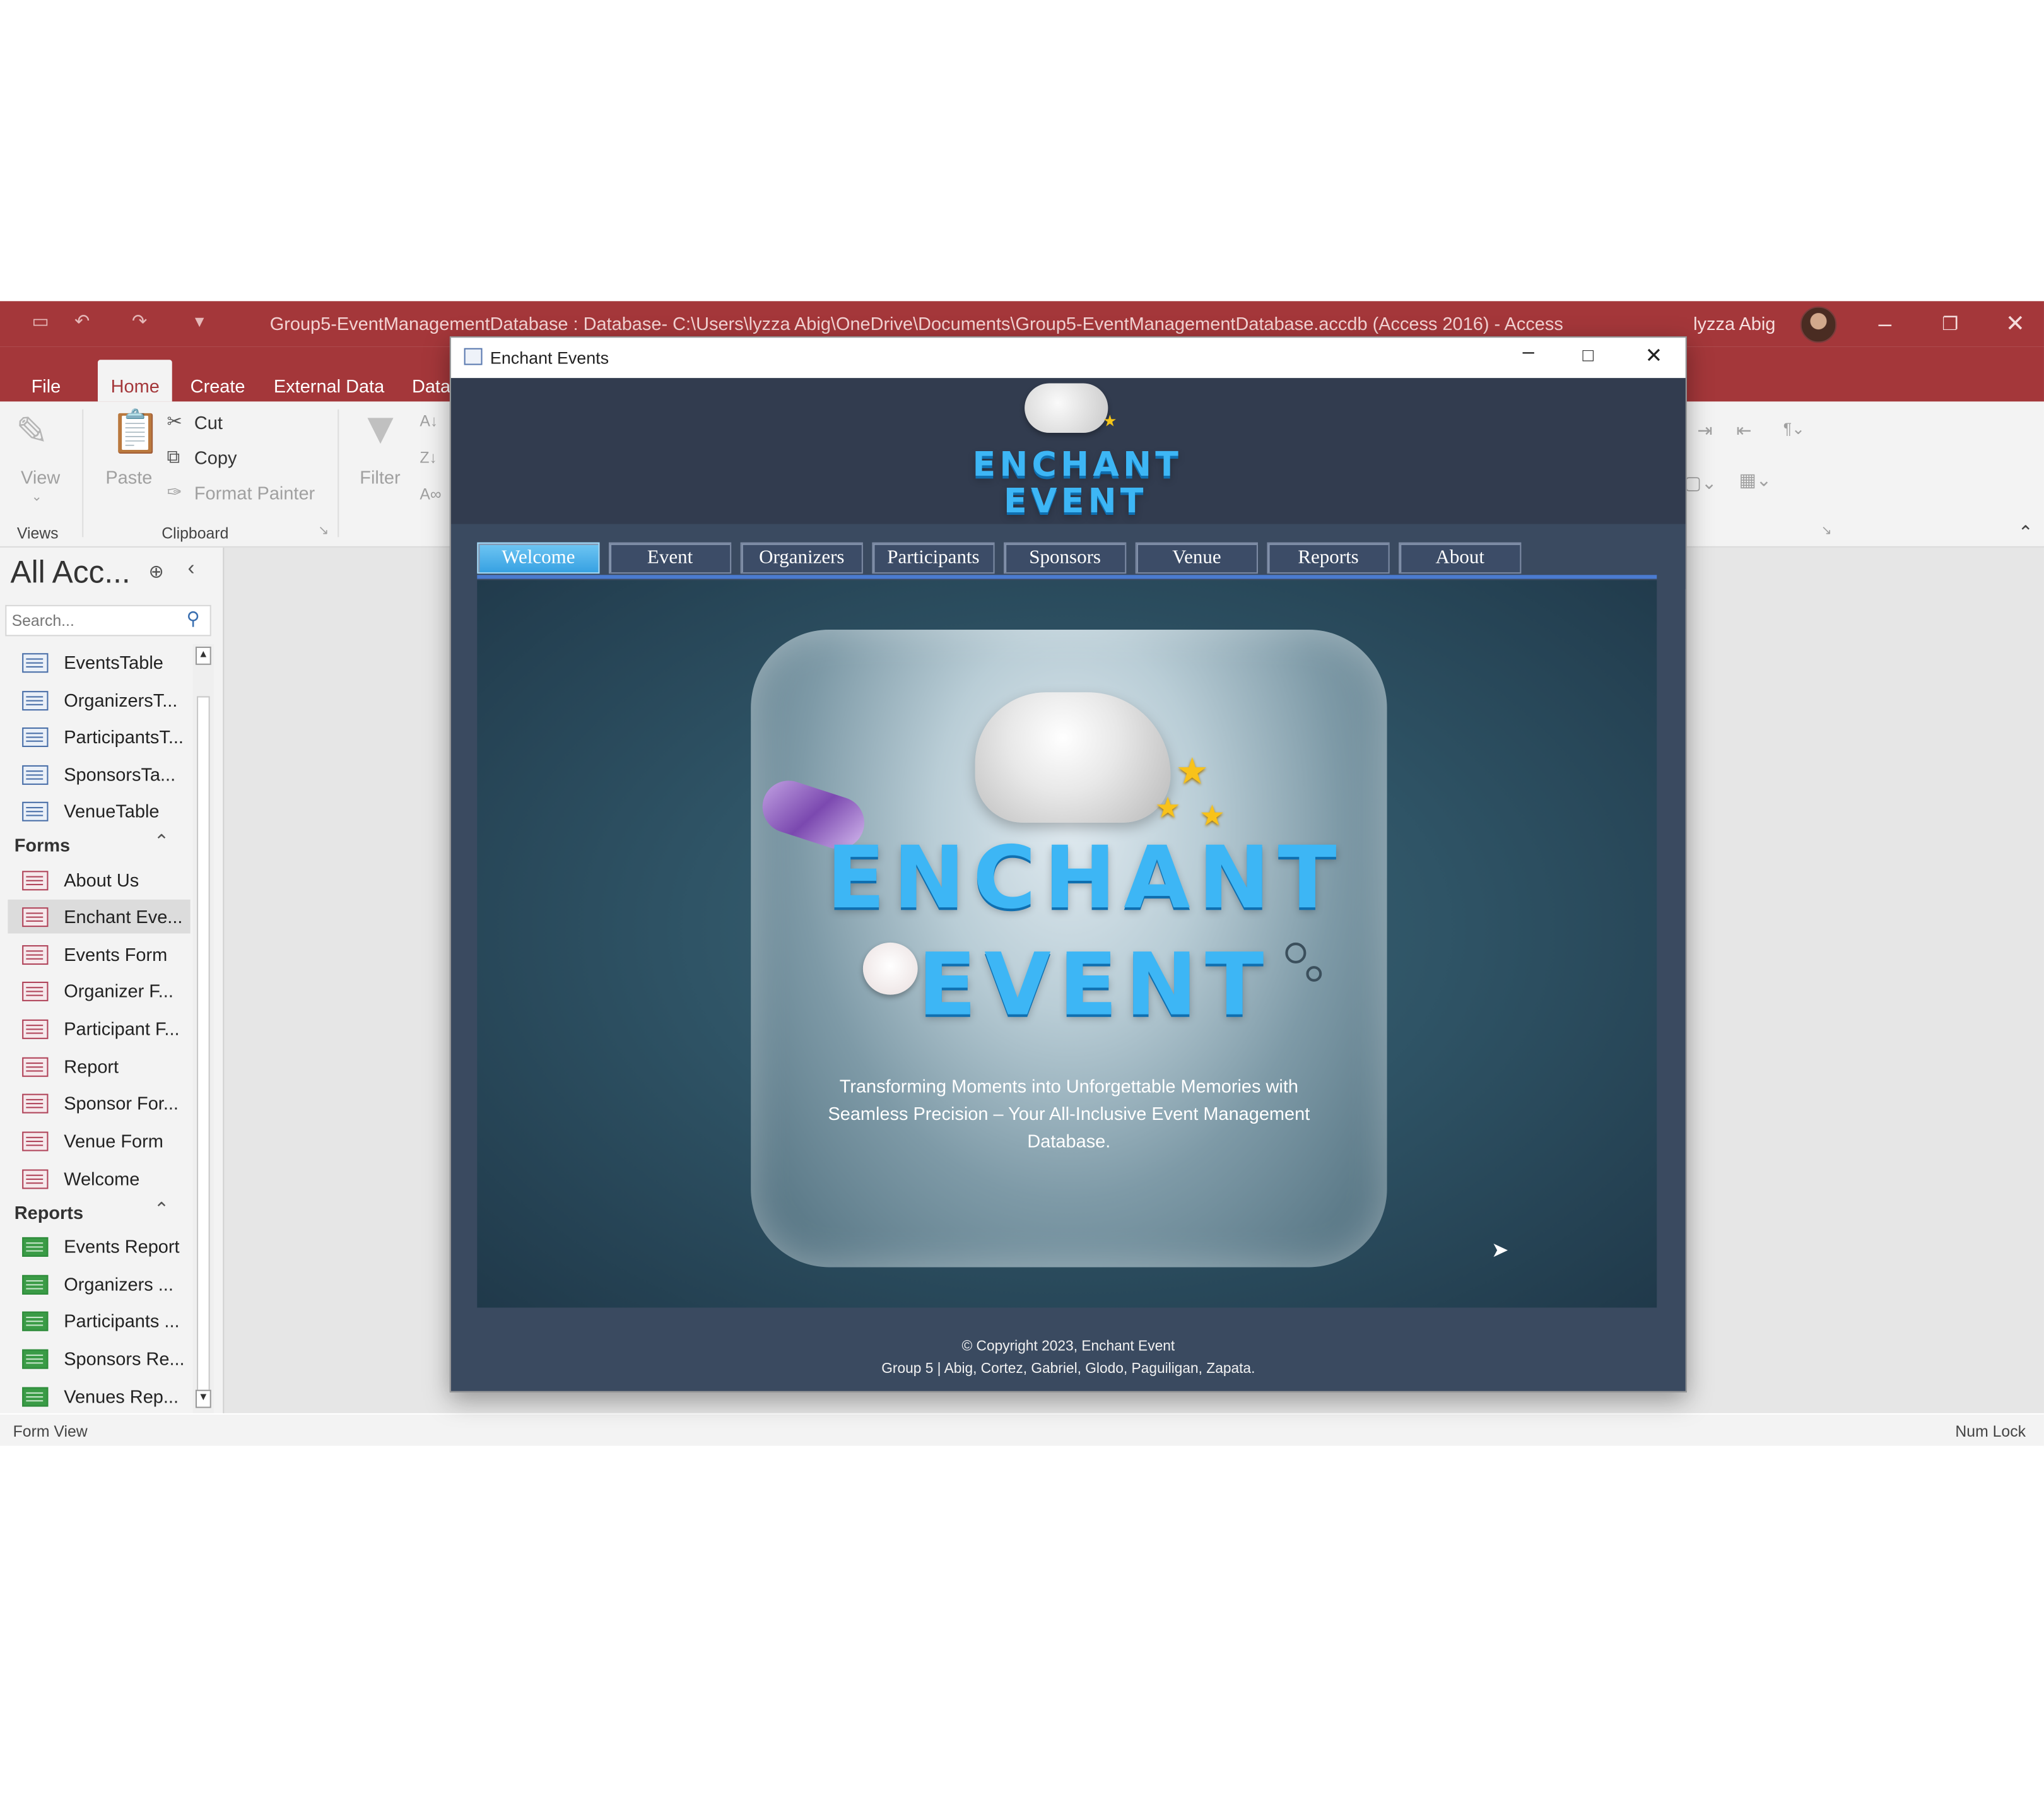  I want to click on nav-button-sponsors: Sponsors, so click(1065, 558).